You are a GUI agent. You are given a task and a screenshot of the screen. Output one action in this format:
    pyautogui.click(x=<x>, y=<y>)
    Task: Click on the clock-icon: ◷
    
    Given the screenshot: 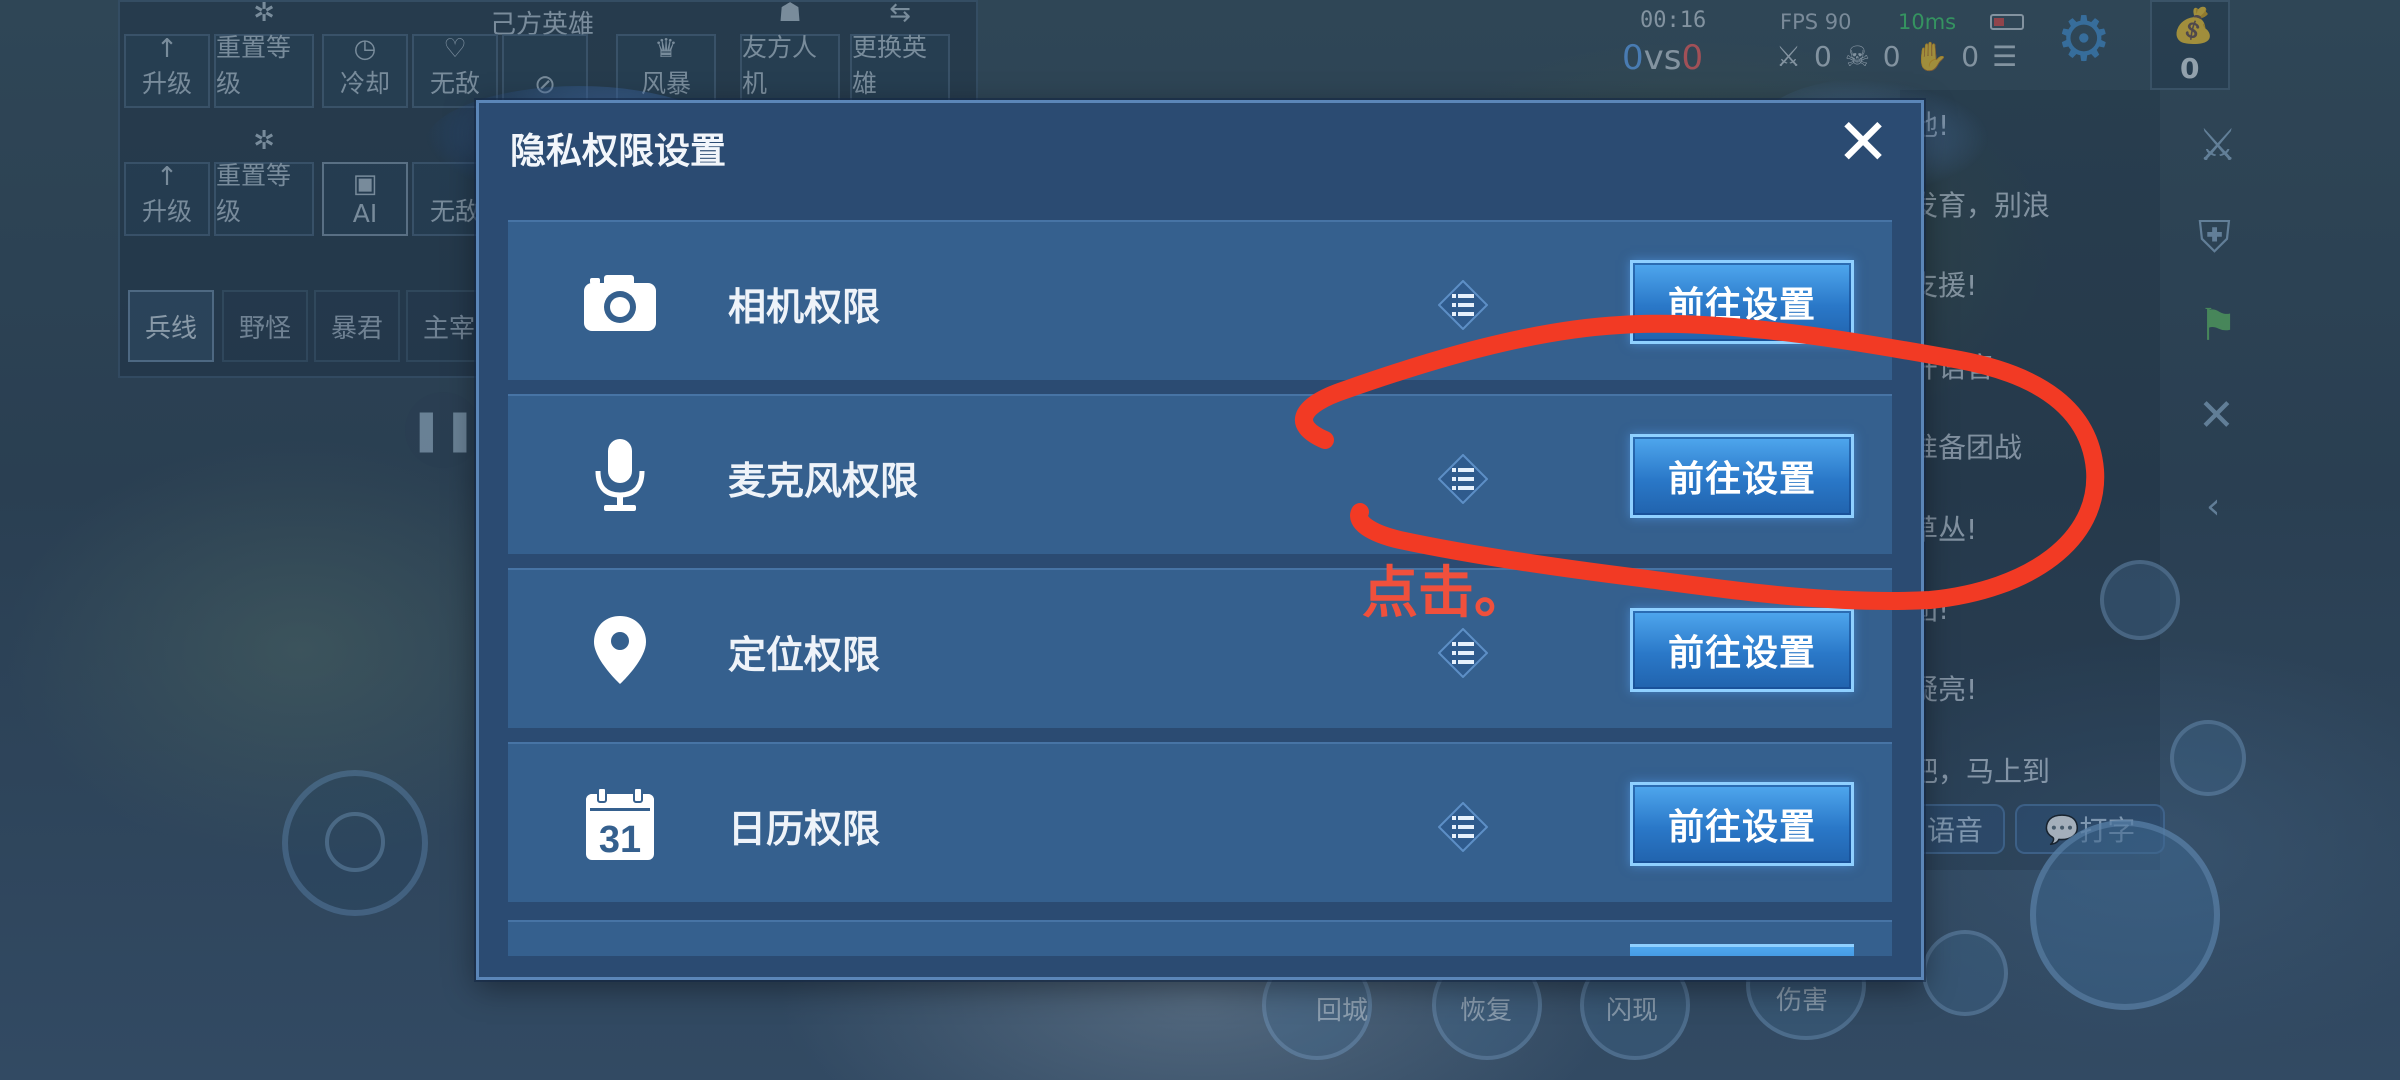 What is the action you would take?
    pyautogui.click(x=365, y=49)
    